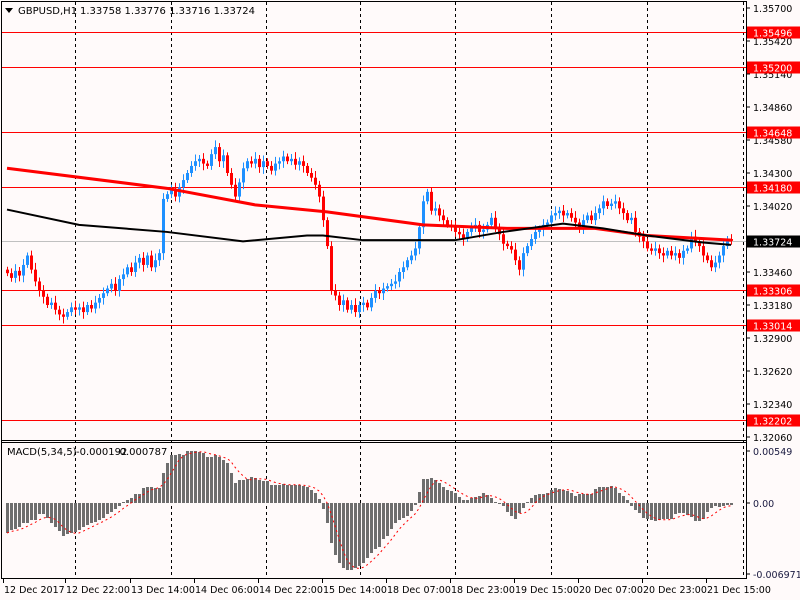 This screenshot has width=800, height=600. Describe the element at coordinates (772, 339) in the screenshot. I see `price-tick-label: 1.32900` at that location.